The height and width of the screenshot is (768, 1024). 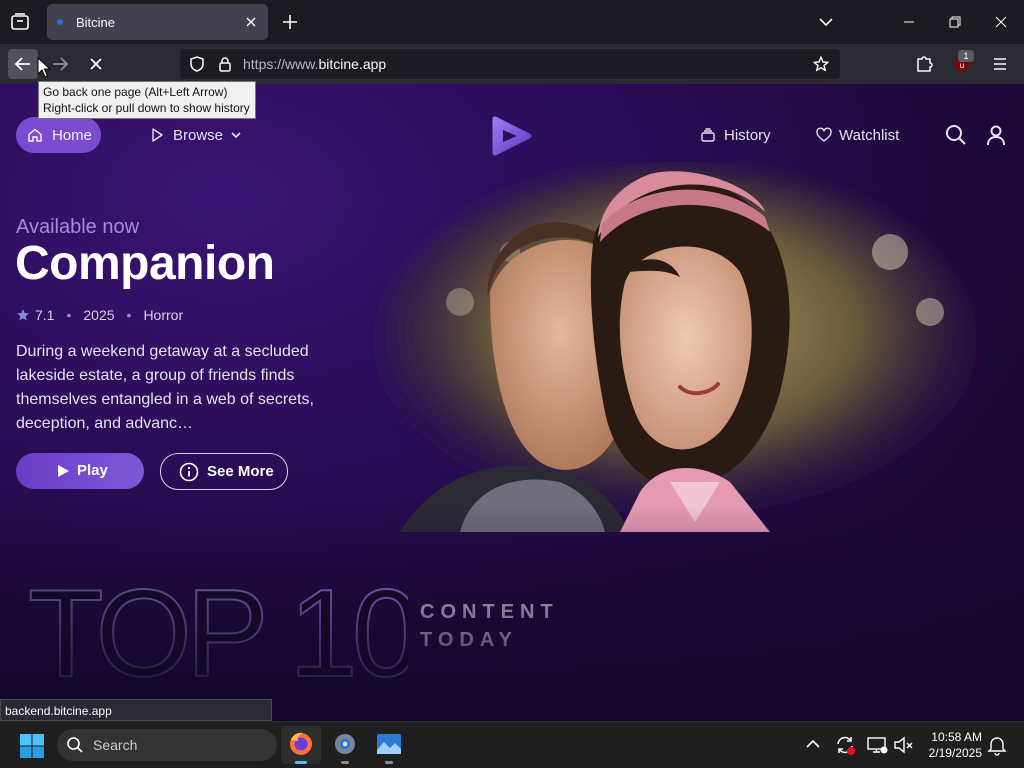 I want to click on hero-meta: 7.1 • 2025 • Horror, so click(x=99, y=315).